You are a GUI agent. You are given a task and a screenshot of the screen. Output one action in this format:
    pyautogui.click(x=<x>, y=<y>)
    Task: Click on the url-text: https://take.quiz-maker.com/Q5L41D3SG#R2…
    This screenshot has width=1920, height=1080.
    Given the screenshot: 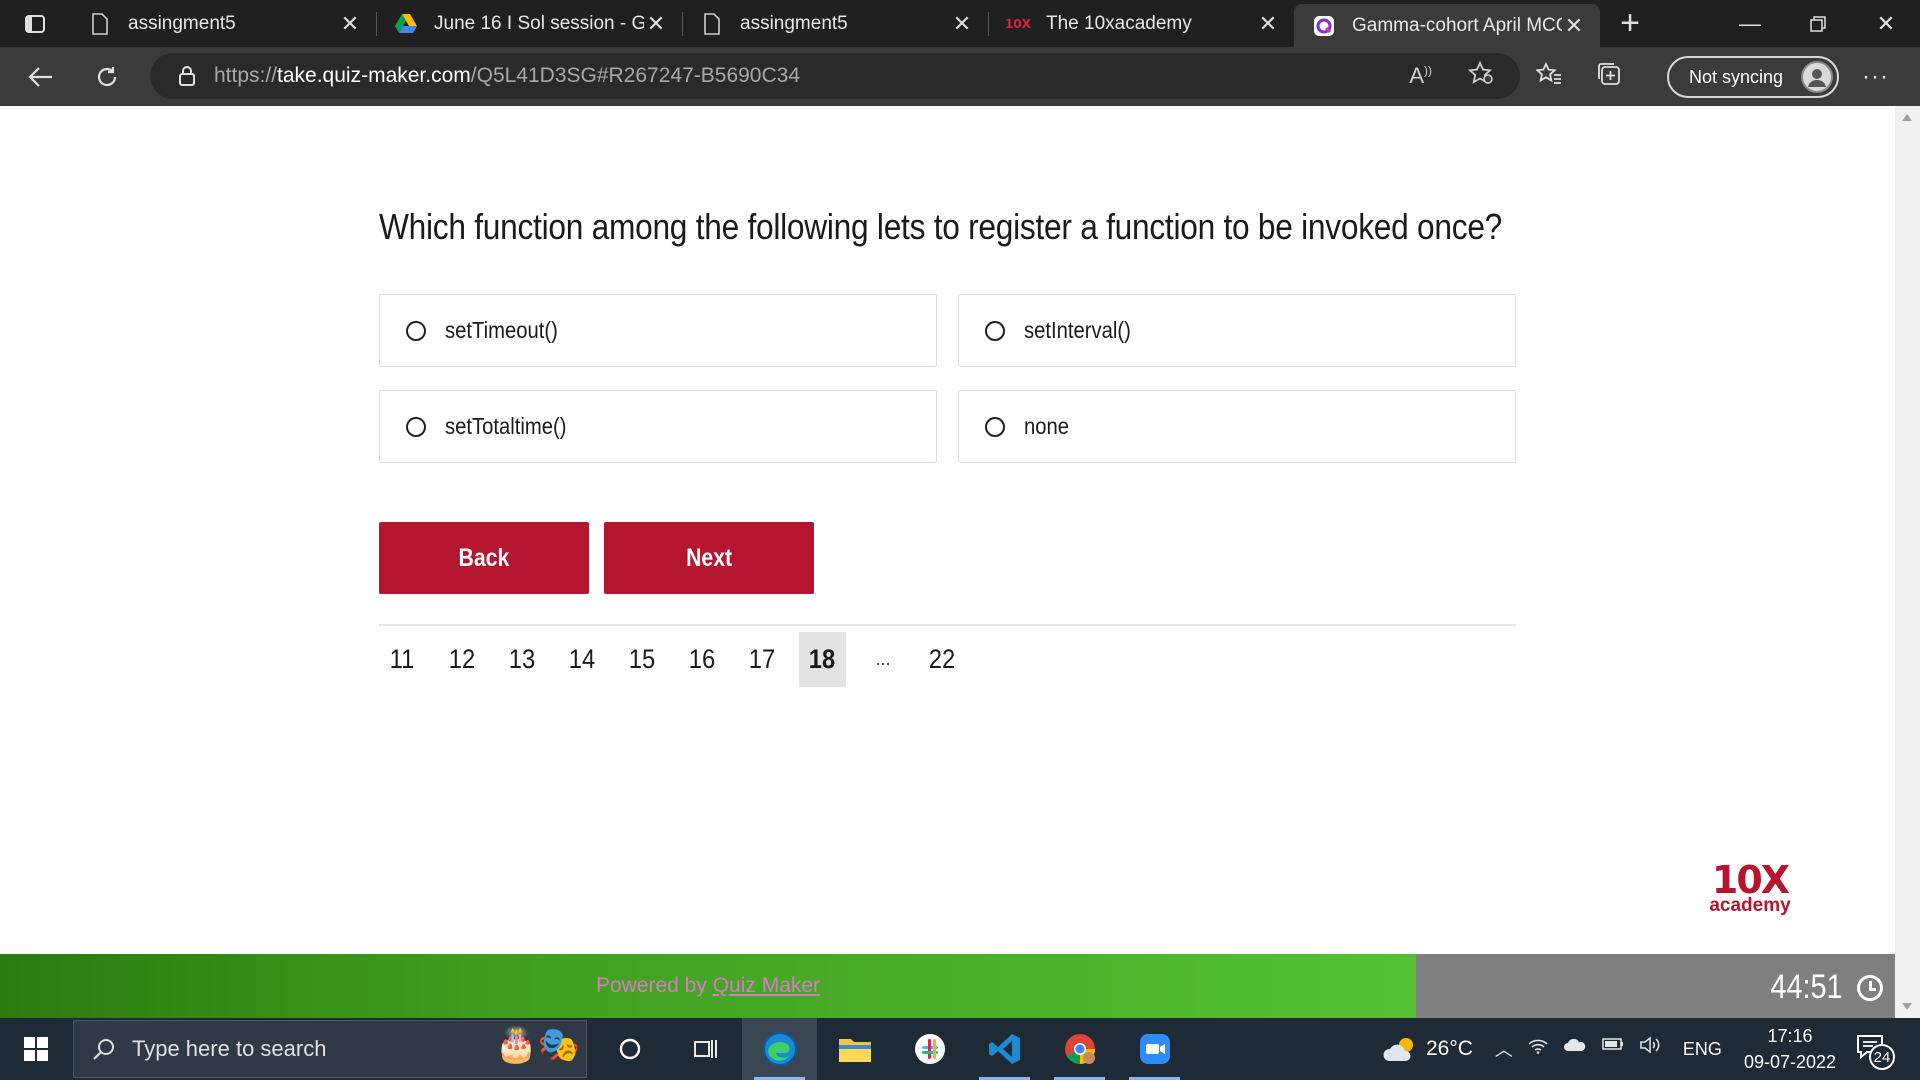 What is the action you would take?
    pyautogui.click(x=507, y=76)
    